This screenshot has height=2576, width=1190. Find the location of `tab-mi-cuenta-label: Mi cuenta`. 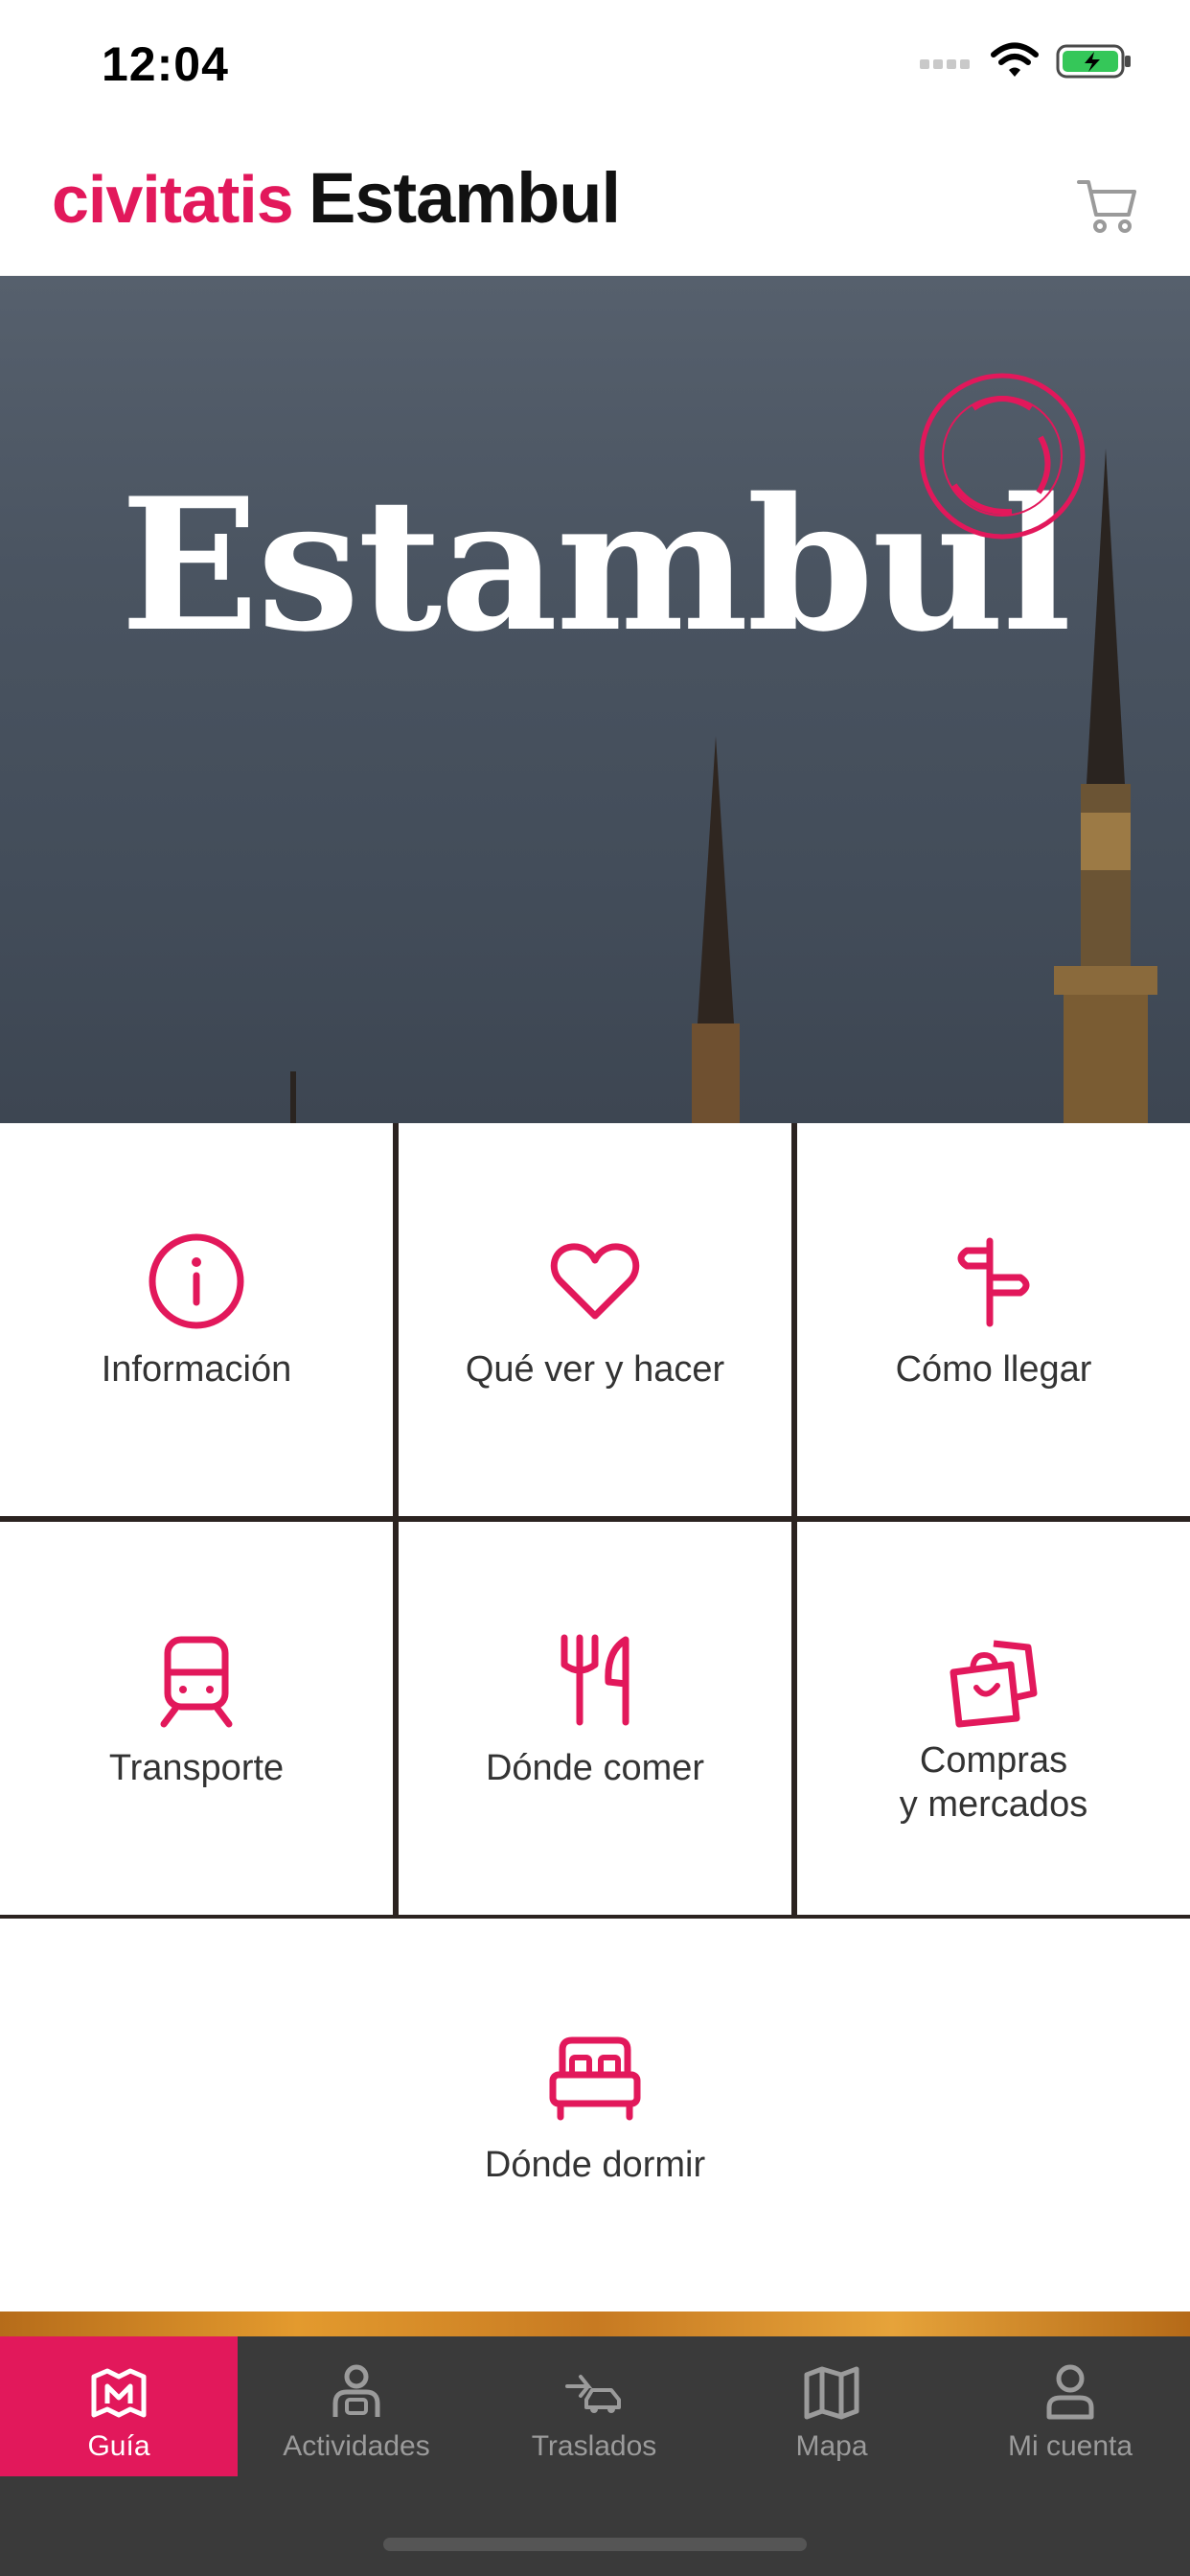

tab-mi-cuenta-label: Mi cuenta is located at coordinates (1070, 2446).